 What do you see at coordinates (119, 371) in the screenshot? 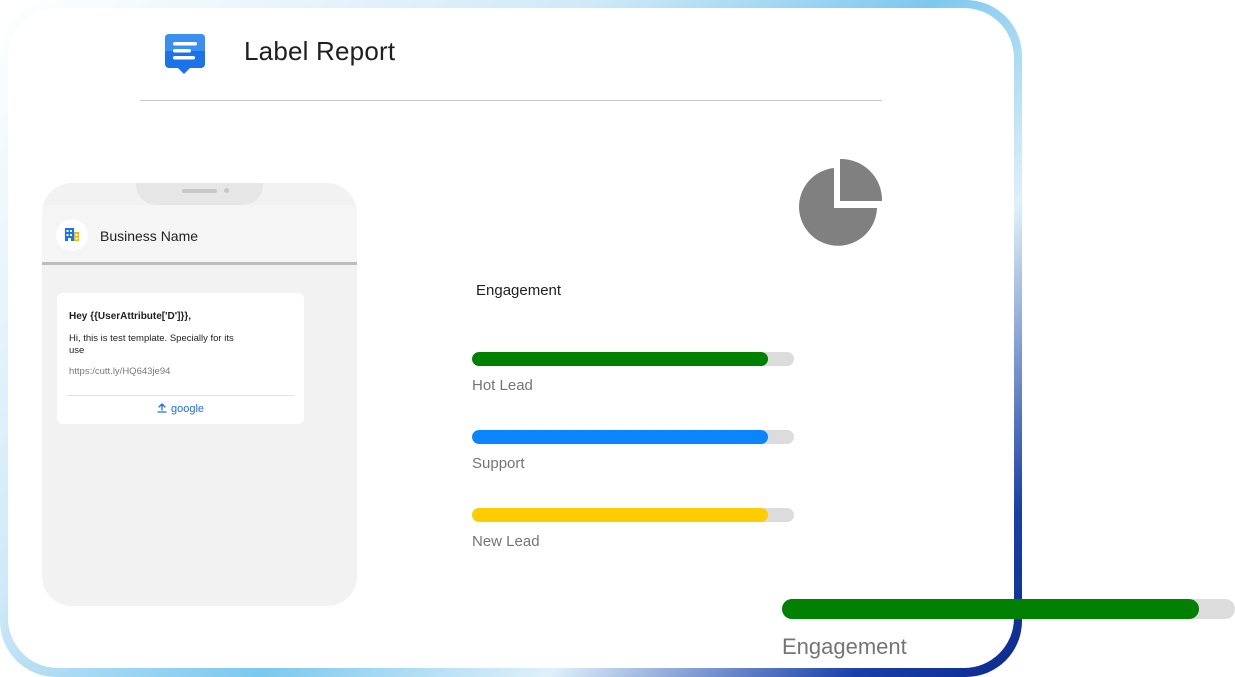
I see `message-link: https:/cutt.ly/HQ643je94` at bounding box center [119, 371].